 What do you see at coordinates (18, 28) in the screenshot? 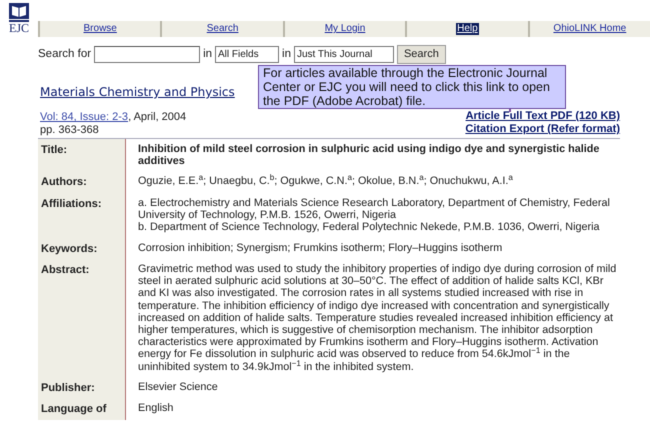
I see `logo-text: EJC` at bounding box center [18, 28].